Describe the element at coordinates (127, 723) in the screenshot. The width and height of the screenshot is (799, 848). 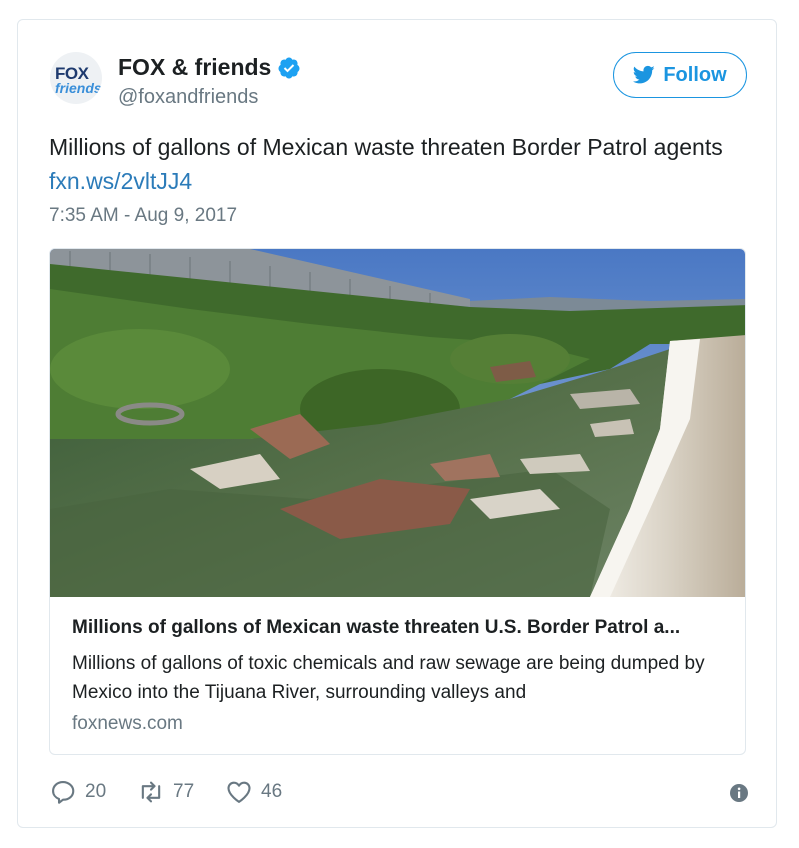
I see `link-preview-domain: foxnews.com` at that location.